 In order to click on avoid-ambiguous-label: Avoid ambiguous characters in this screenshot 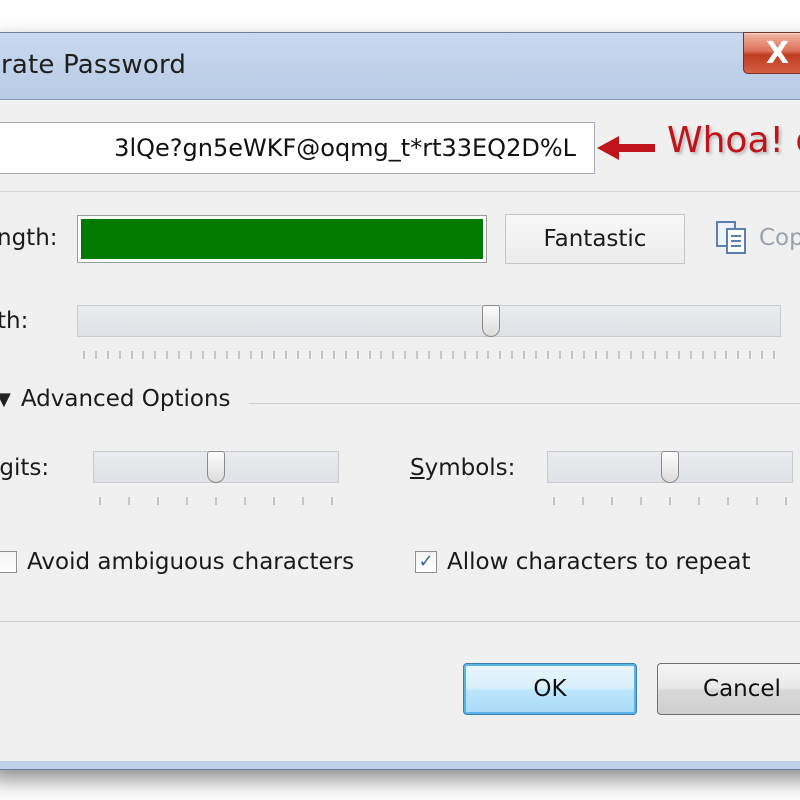, I will do `click(191, 562)`.